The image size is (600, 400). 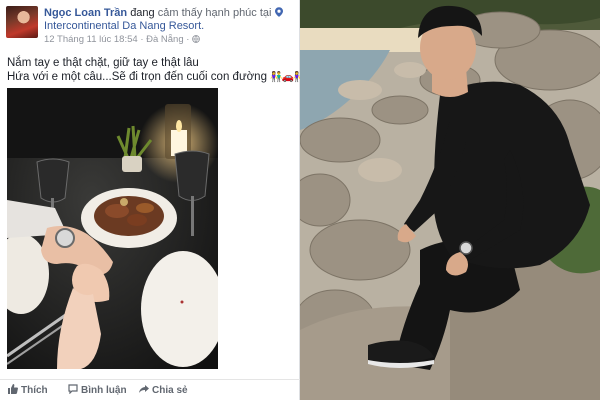 What do you see at coordinates (73, 389) in the screenshot?
I see `speech-bubble-icon` at bounding box center [73, 389].